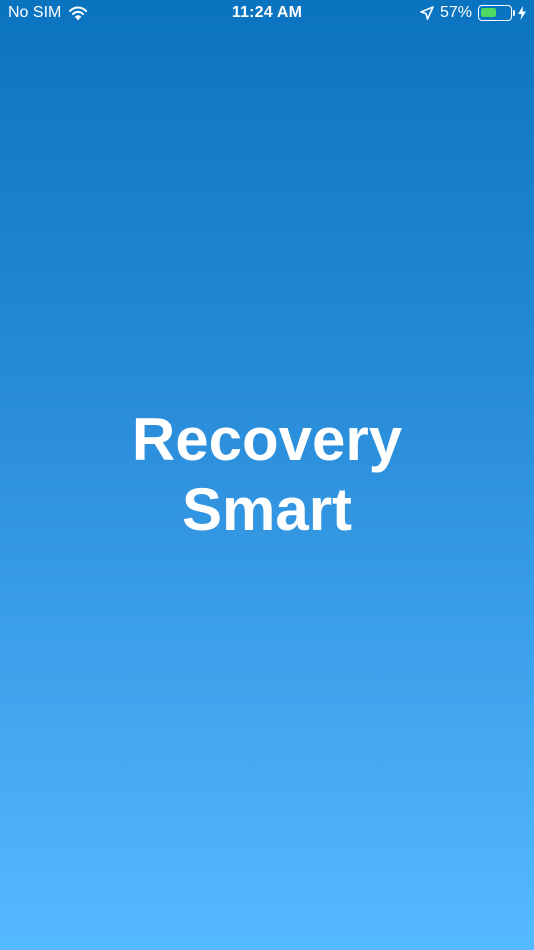 Image resolution: width=534 pixels, height=950 pixels. I want to click on location-arrow-icon, so click(427, 13).